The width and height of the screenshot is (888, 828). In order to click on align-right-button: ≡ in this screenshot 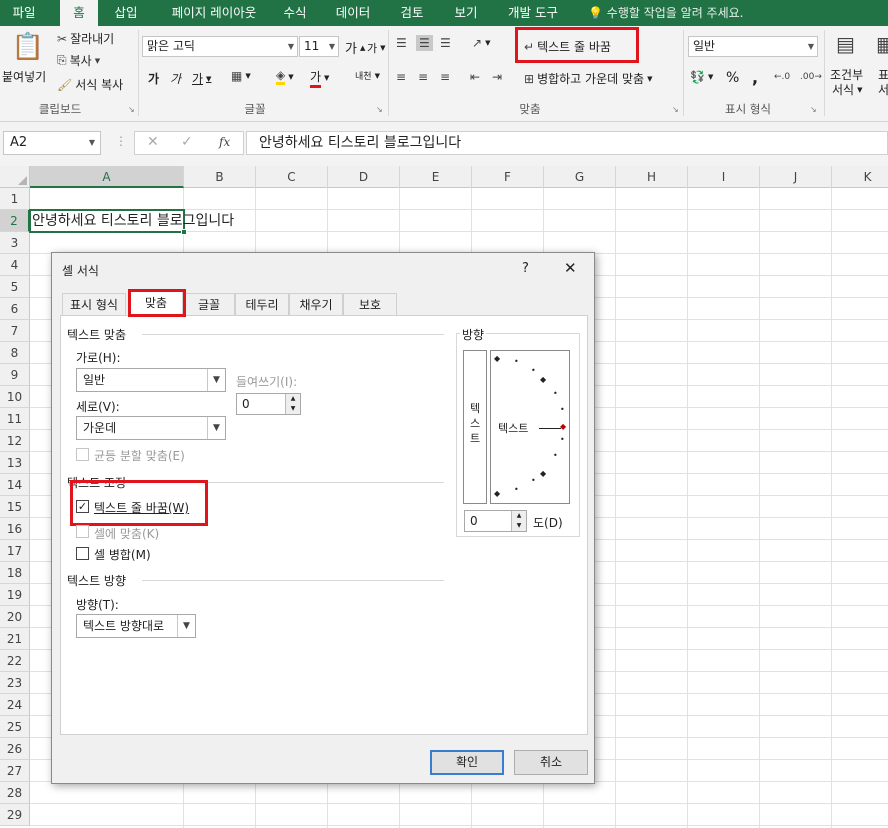, I will do `click(445, 77)`.